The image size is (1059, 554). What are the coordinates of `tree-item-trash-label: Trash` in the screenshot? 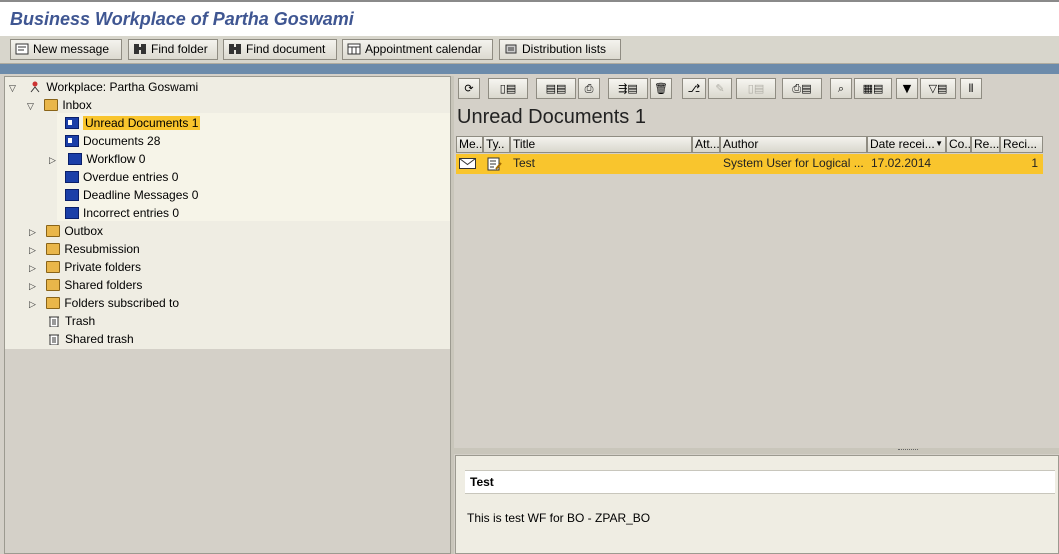 It's located at (80, 321).